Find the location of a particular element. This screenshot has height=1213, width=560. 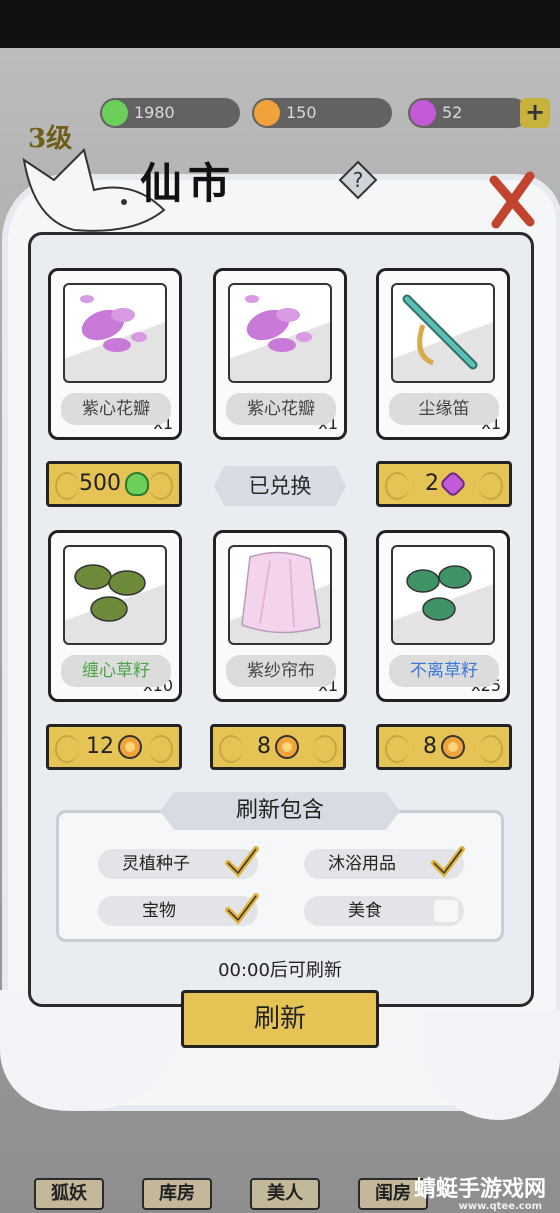

gem-resource: 52 is located at coordinates (468, 113).